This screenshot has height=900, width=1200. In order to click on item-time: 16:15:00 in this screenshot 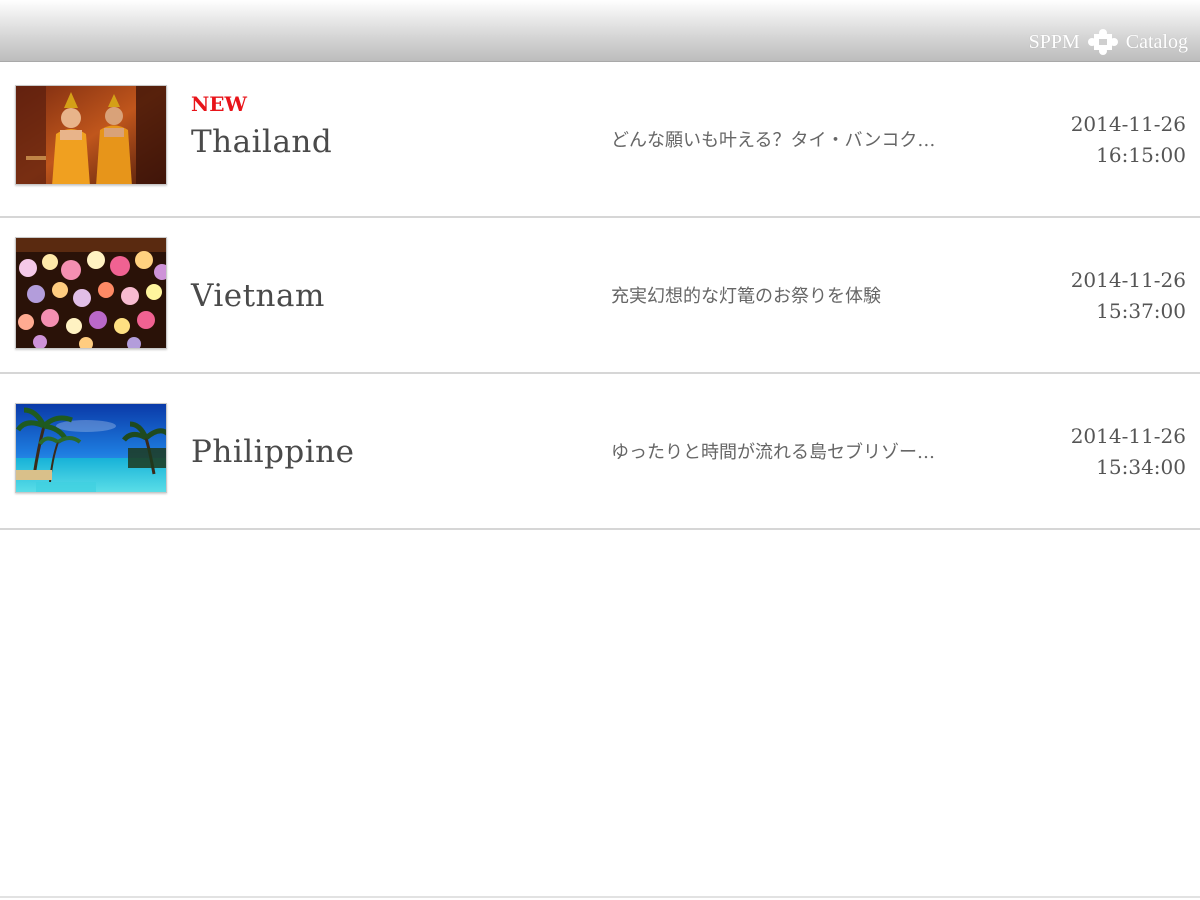, I will do `click(1141, 155)`.